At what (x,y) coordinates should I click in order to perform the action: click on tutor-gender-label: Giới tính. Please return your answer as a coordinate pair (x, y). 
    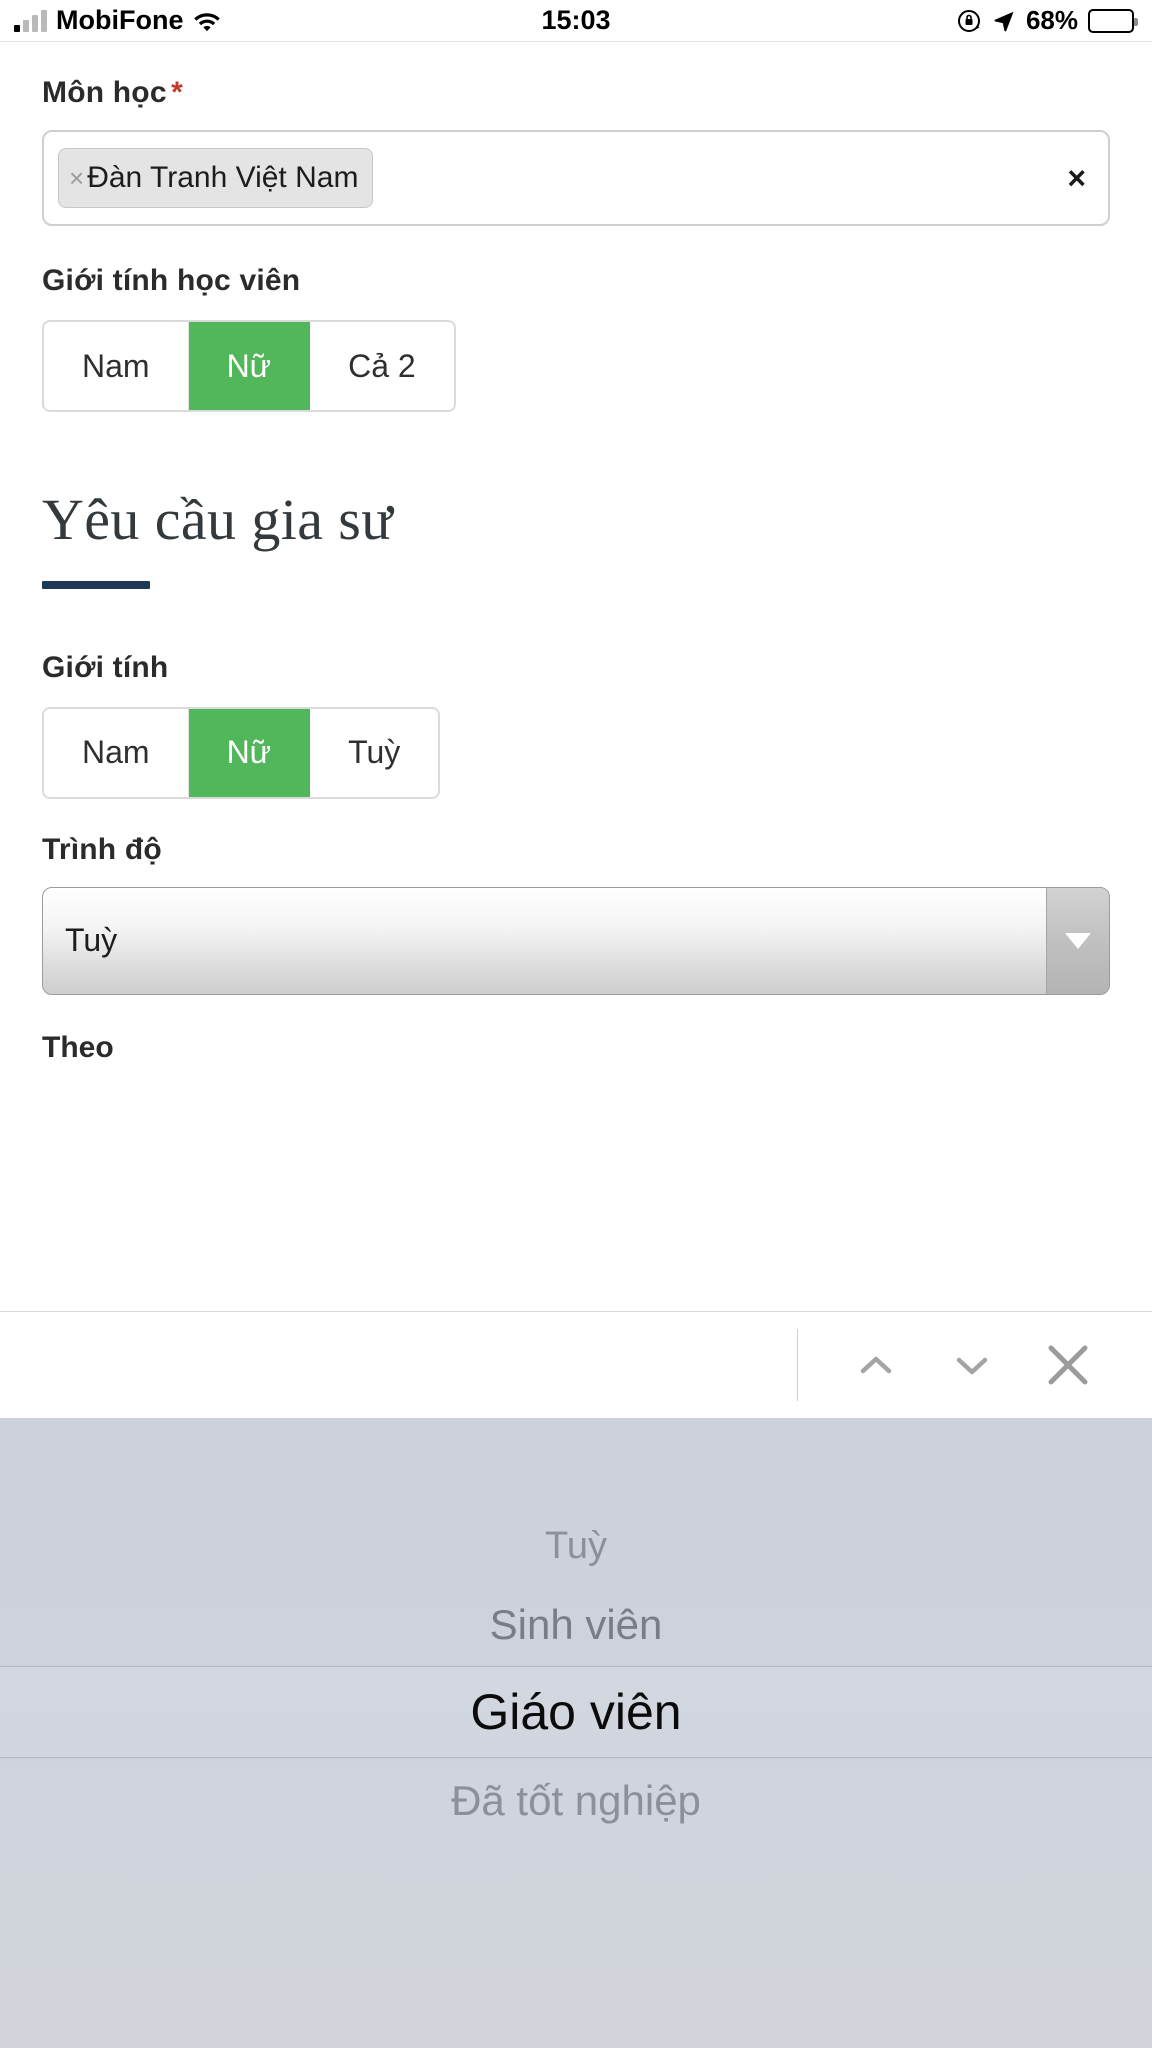
    Looking at the image, I should click on (105, 667).